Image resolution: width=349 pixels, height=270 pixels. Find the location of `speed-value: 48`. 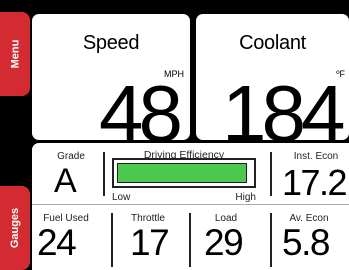

speed-value: 48 is located at coordinates (141, 105).